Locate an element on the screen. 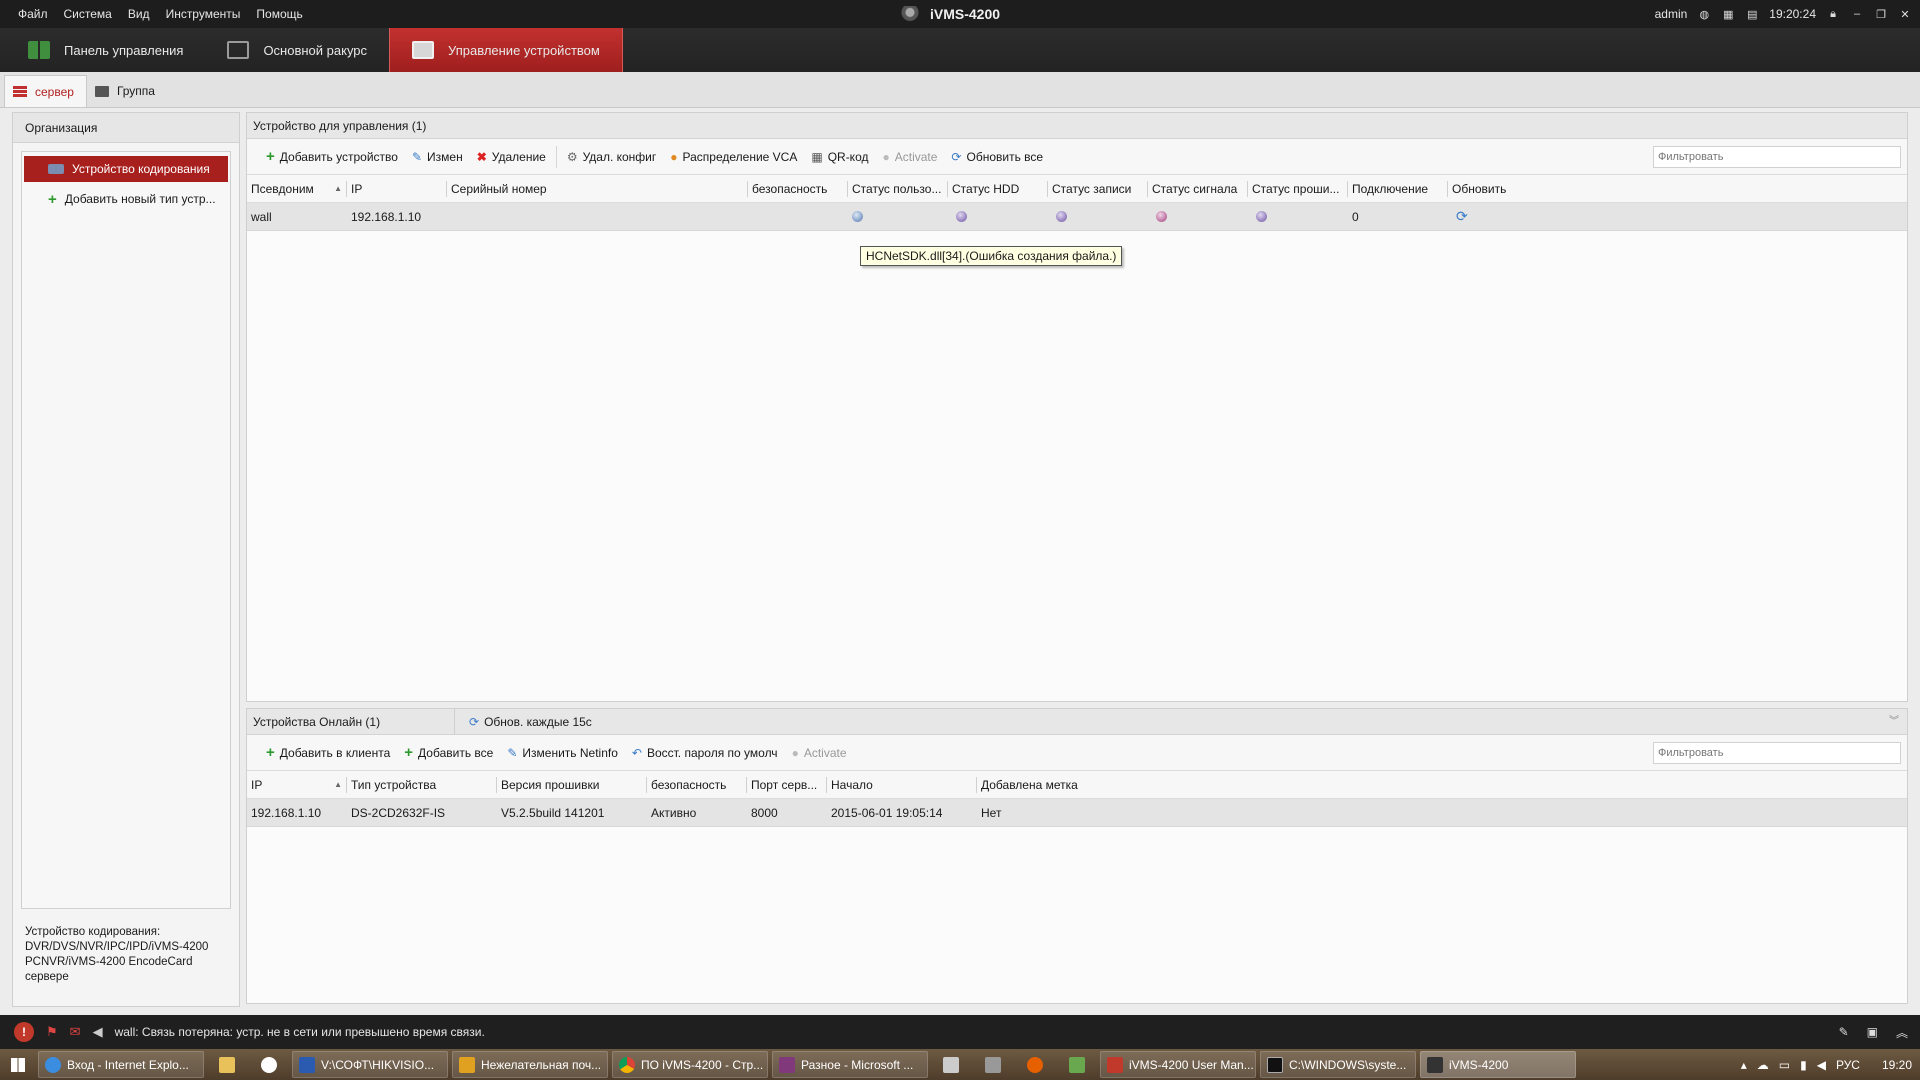  collapse-icon: ︾ is located at coordinates (1894, 722).